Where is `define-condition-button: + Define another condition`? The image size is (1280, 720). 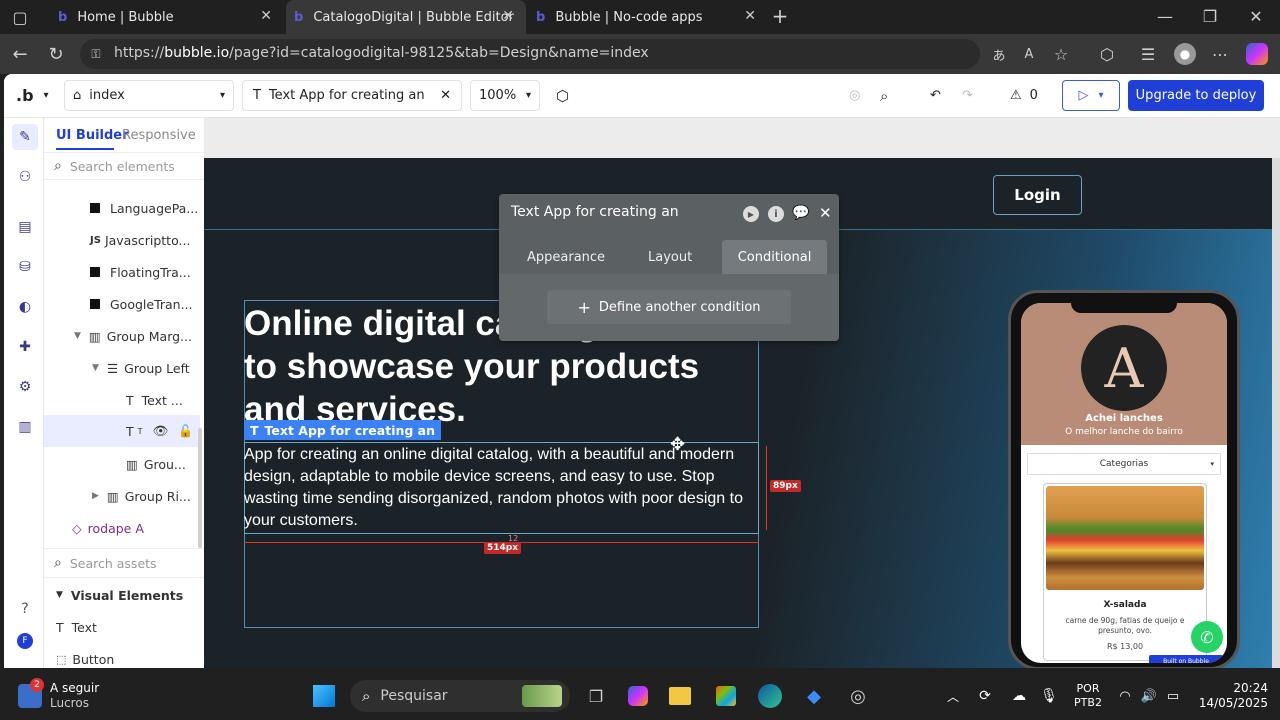
define-condition-button: + Define another condition is located at coordinates (669, 307).